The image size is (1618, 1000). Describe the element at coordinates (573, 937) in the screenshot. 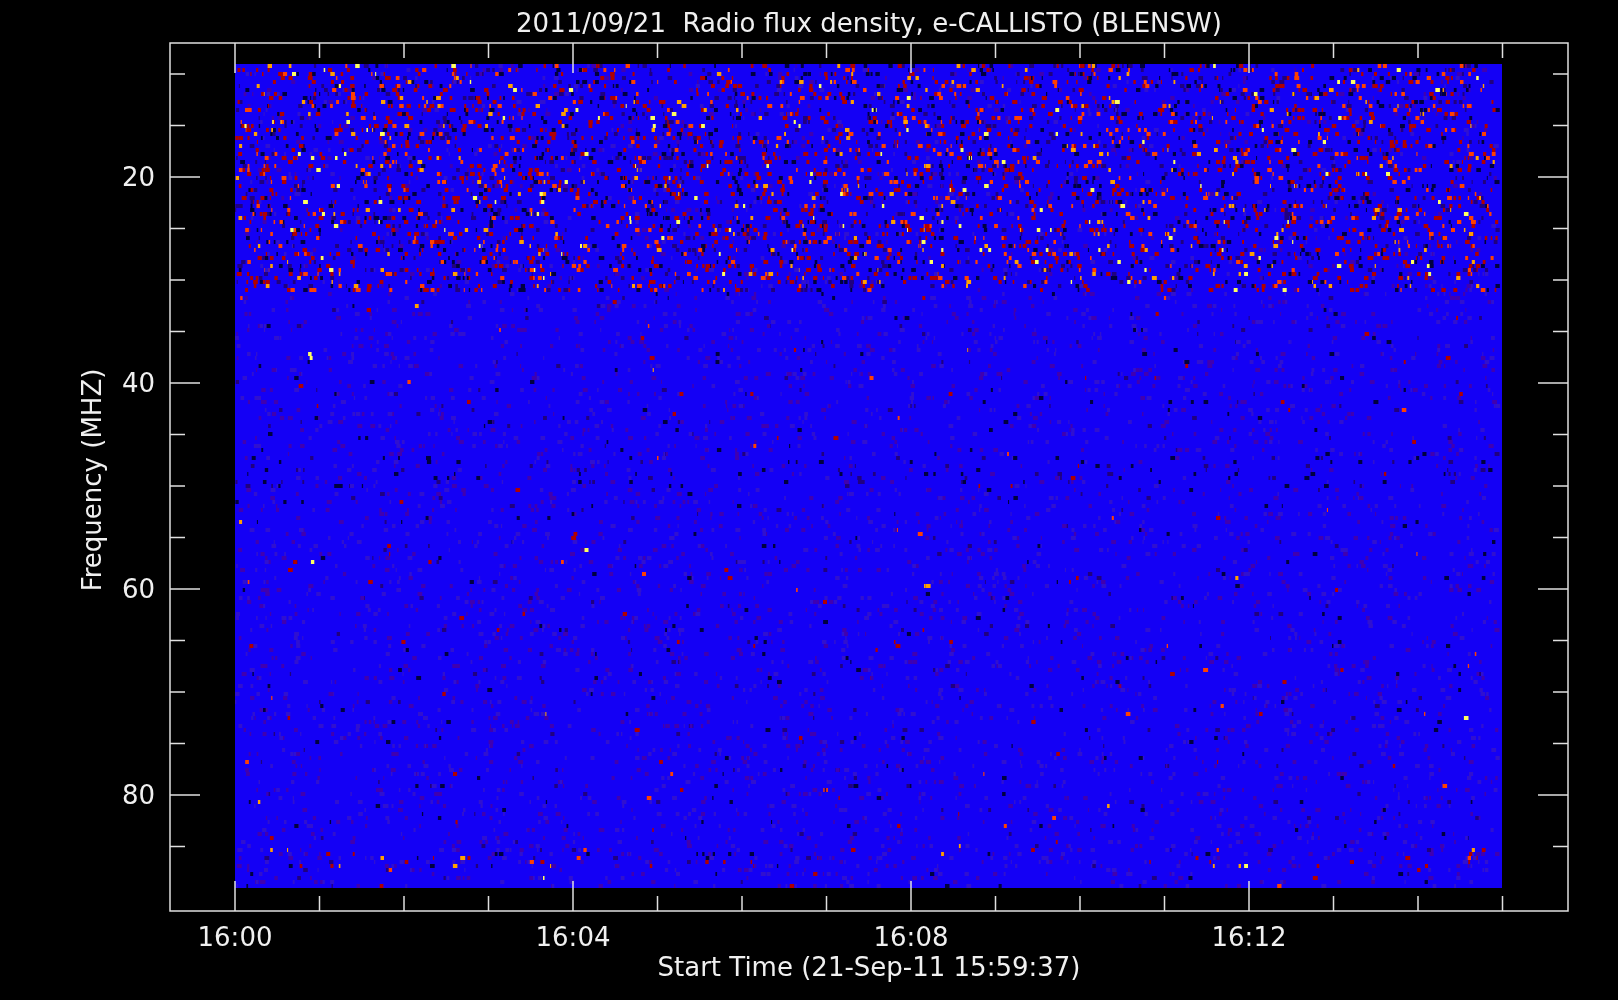

I see `x-axis-tick-label: 16:04` at that location.